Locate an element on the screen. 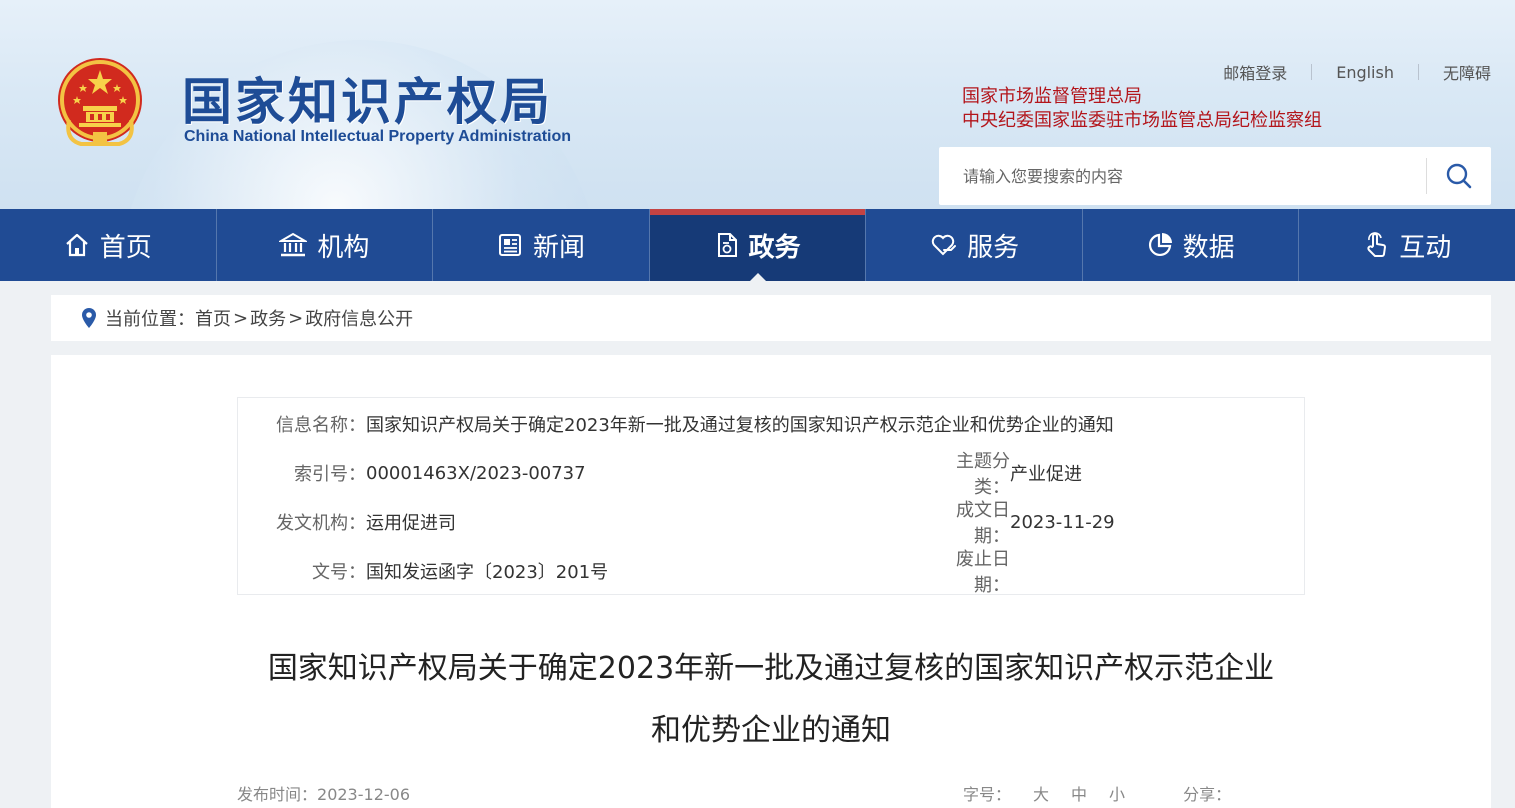 This screenshot has height=808, width=1515. font-size-controls: 字号： 大 中 小 分享： is located at coordinates (1097, 793).